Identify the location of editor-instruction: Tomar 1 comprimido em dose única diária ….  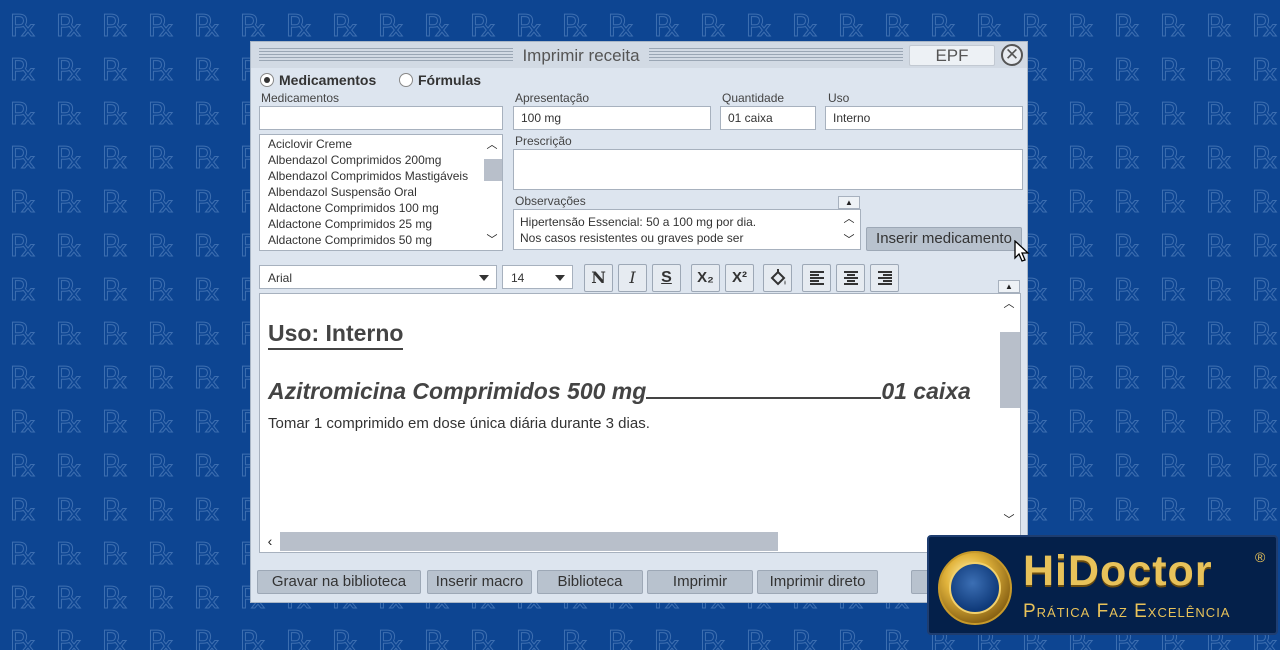
(459, 423).